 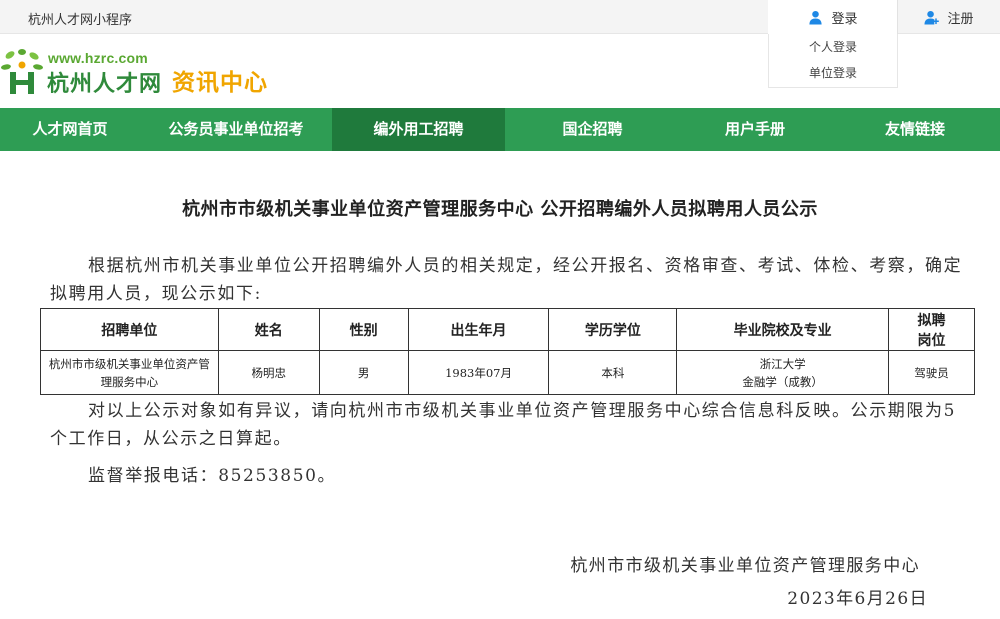 I want to click on cell-education: 本科, so click(x=613, y=372).